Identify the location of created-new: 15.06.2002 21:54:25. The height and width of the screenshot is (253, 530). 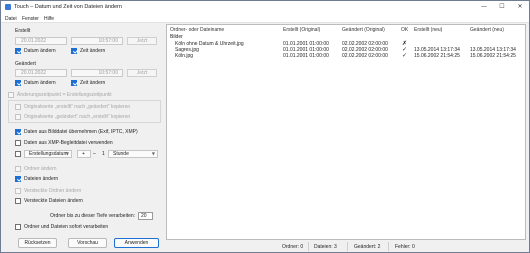
(437, 56).